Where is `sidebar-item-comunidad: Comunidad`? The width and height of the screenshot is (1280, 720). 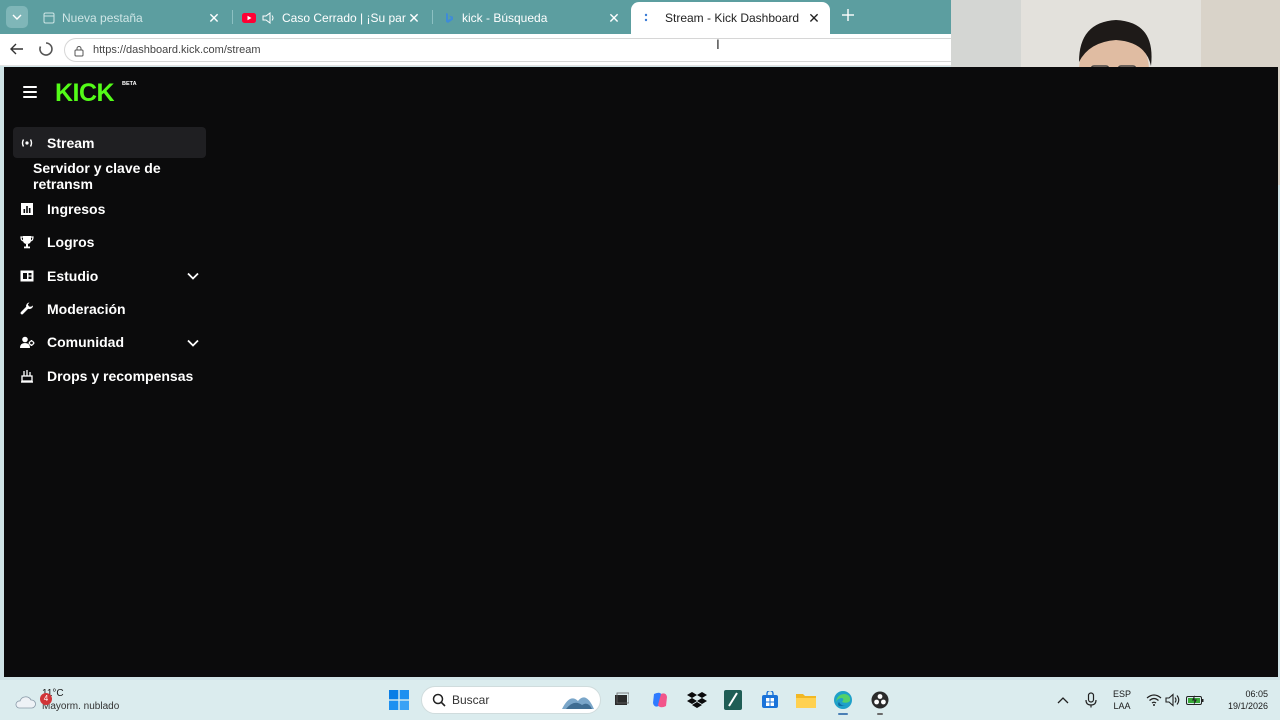
sidebar-item-comunidad: Comunidad is located at coordinates (118, 342).